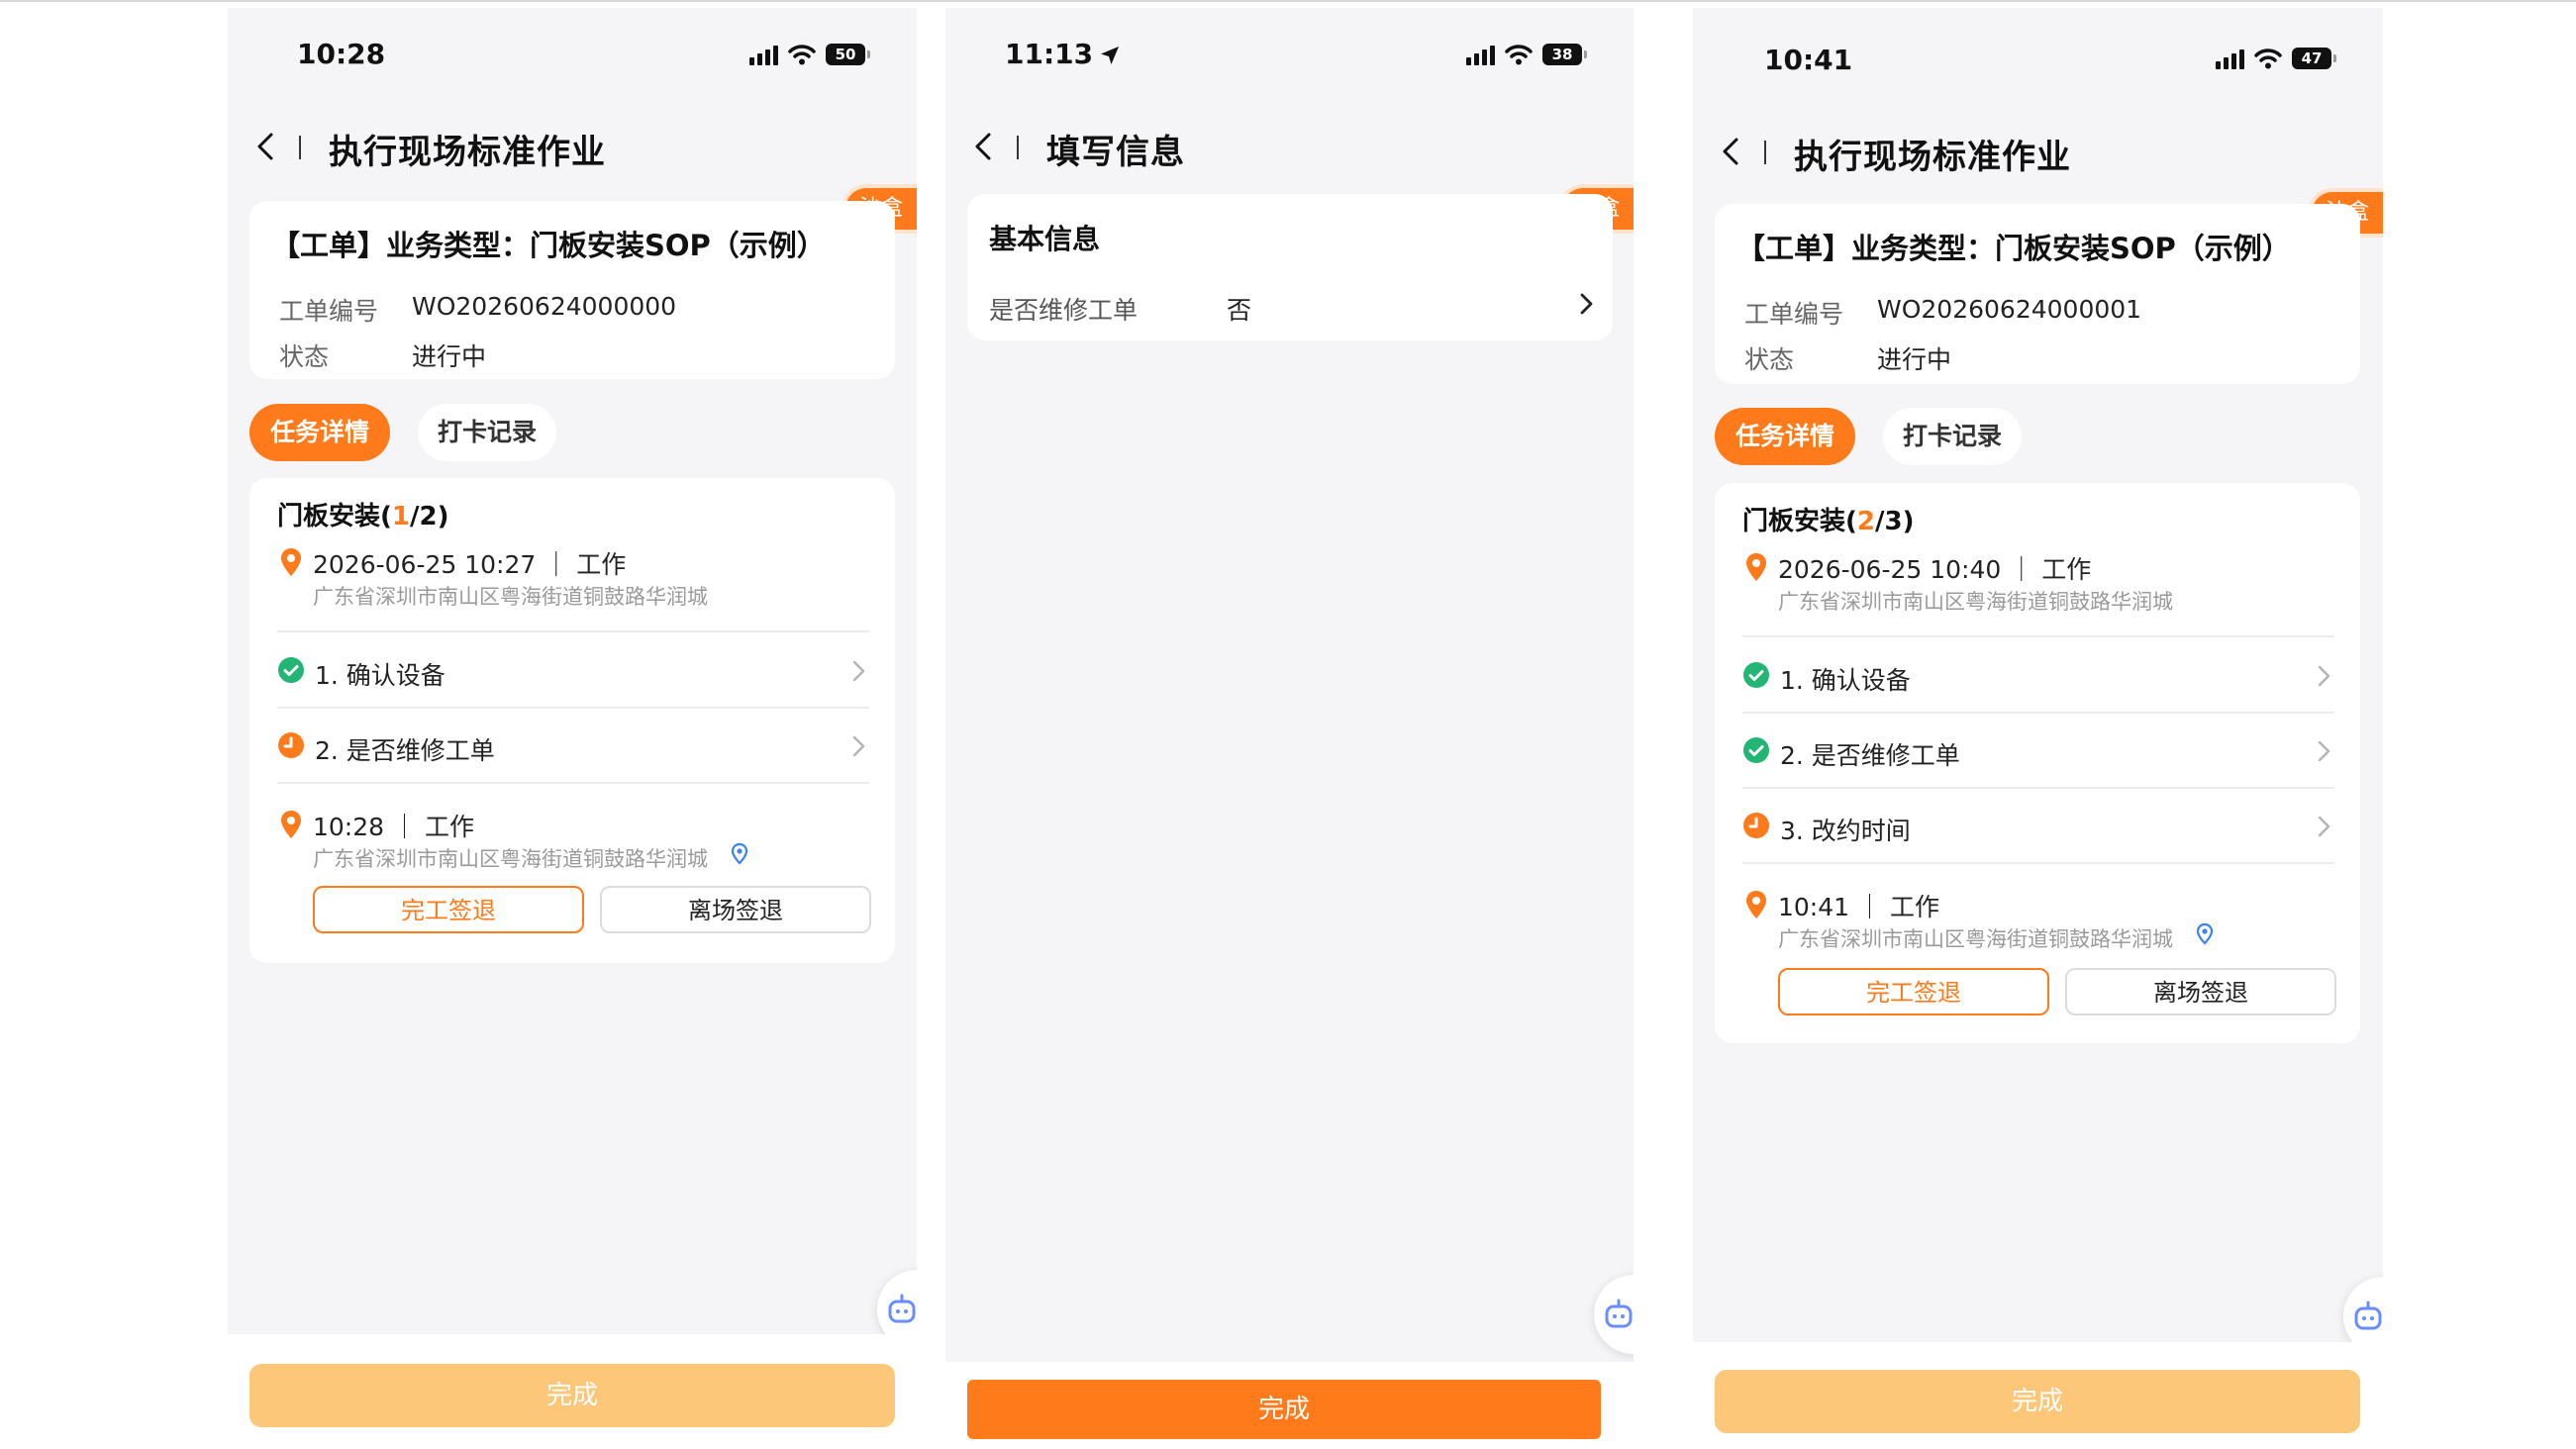  I want to click on task-progress-current: 1, so click(401, 516).